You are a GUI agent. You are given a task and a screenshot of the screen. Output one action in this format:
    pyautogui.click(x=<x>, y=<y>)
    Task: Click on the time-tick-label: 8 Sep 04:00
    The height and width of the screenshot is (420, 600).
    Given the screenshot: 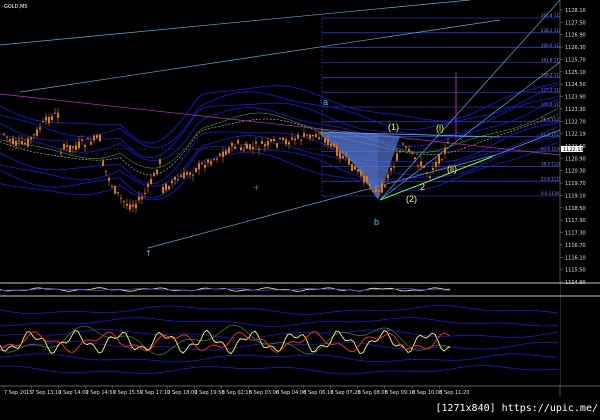 What is the action you would take?
    pyautogui.click(x=291, y=393)
    